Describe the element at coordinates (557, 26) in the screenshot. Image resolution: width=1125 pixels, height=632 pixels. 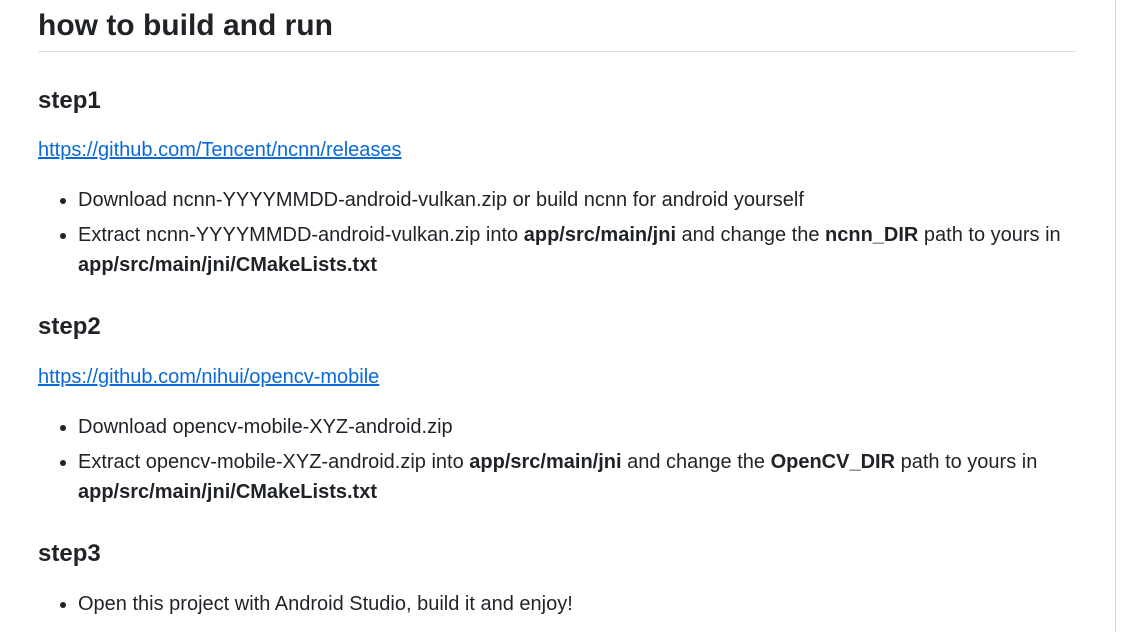
I see `page-title: how to build and run` at that location.